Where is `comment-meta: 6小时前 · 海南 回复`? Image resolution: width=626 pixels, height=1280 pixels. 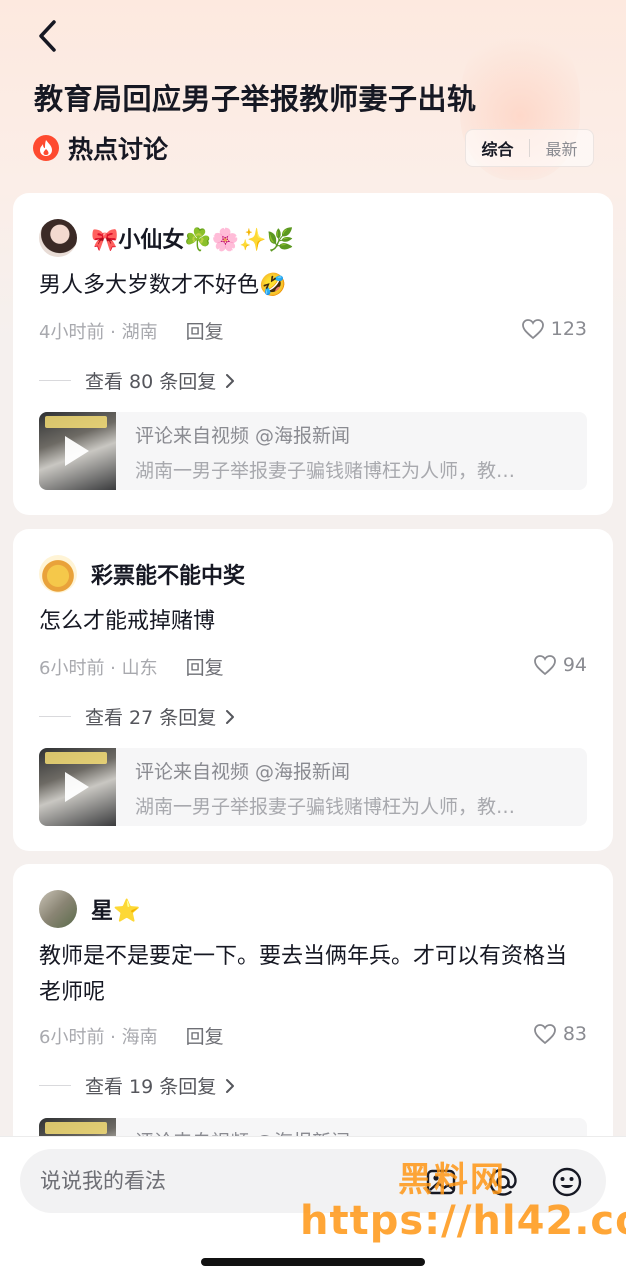
comment-meta: 6小时前 · 海南 回复 is located at coordinates (131, 1035).